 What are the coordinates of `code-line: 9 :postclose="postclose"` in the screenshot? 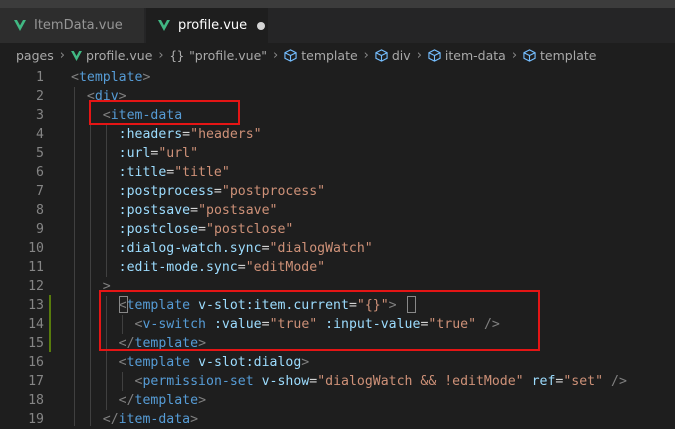 It's located at (337, 229).